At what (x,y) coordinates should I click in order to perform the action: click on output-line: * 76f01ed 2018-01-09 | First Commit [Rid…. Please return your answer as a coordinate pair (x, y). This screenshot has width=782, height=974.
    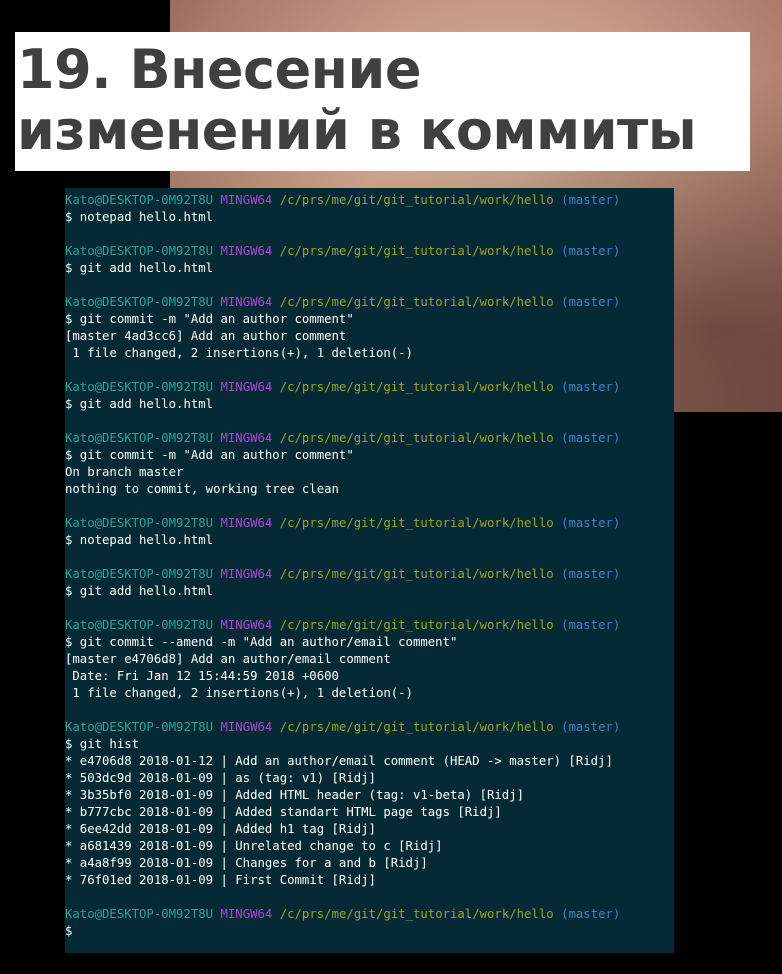
    Looking at the image, I should click on (220, 880).